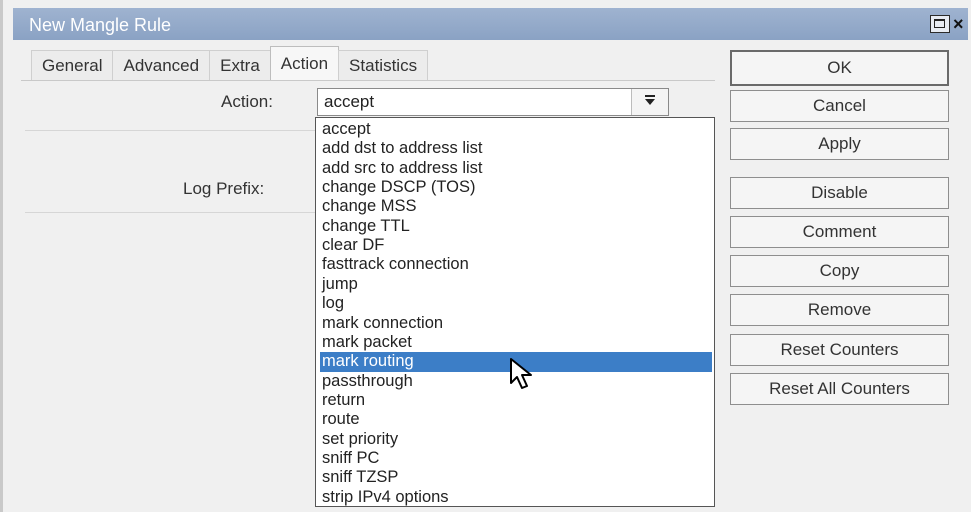 This screenshot has height=512, width=971. I want to click on dropdown-option: clear DF, so click(516, 245).